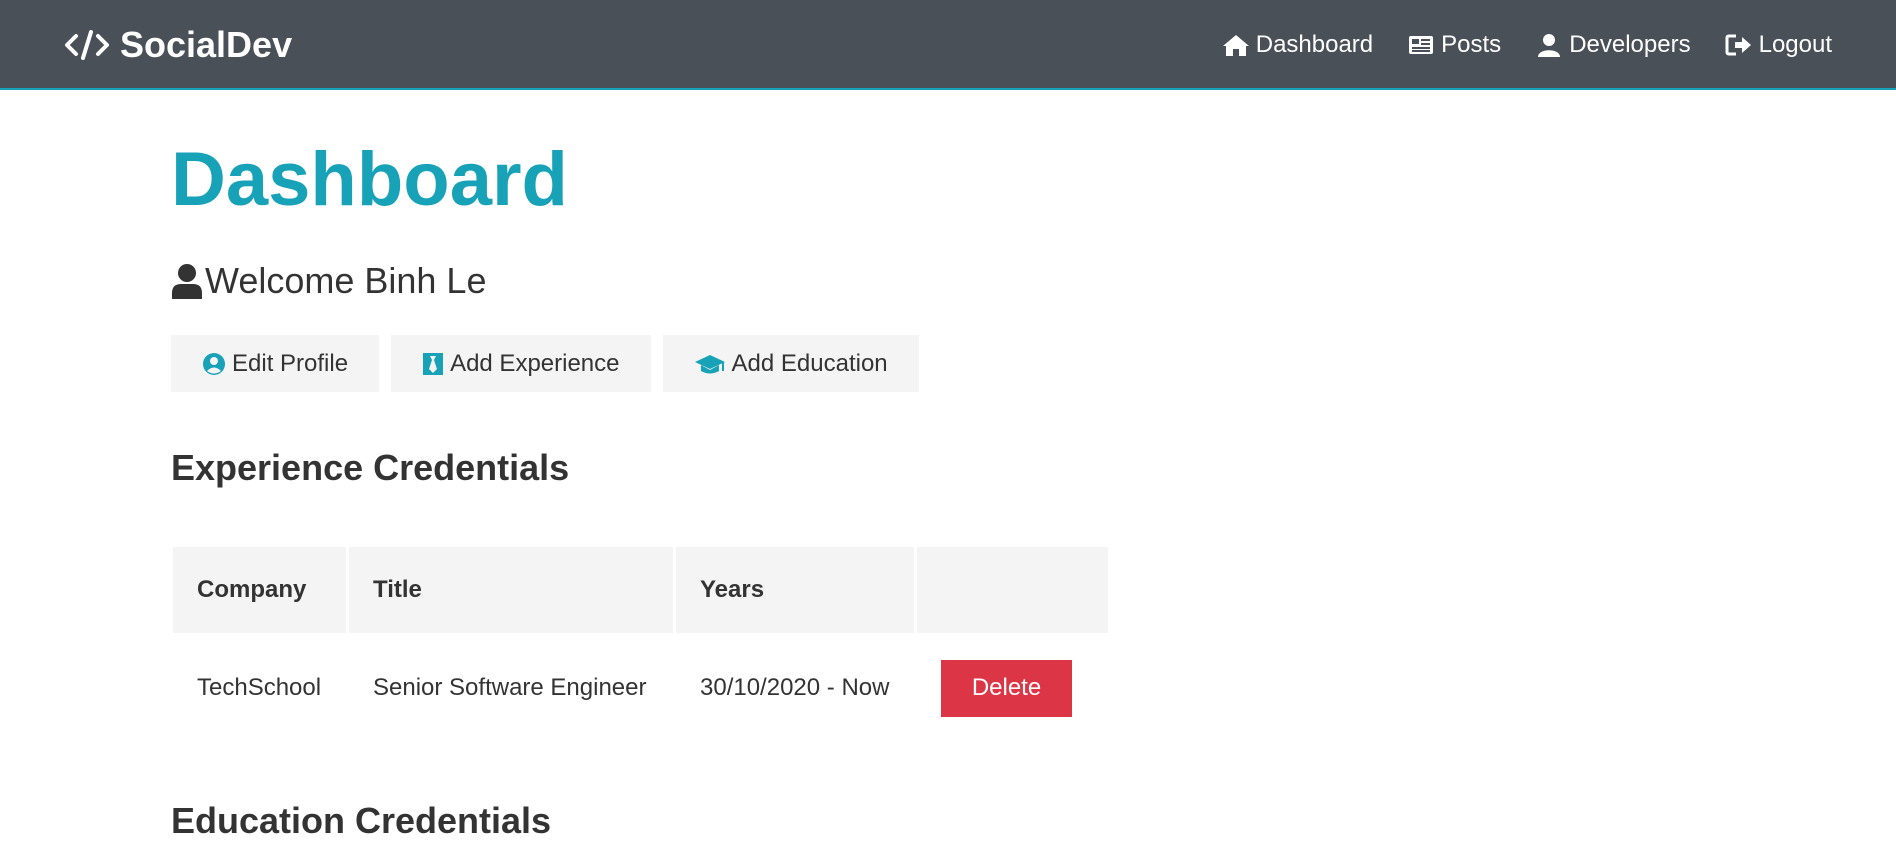 Image resolution: width=1896 pixels, height=867 pixels. What do you see at coordinates (370, 467) in the screenshot?
I see `experience-heading: Experience Credentials` at bounding box center [370, 467].